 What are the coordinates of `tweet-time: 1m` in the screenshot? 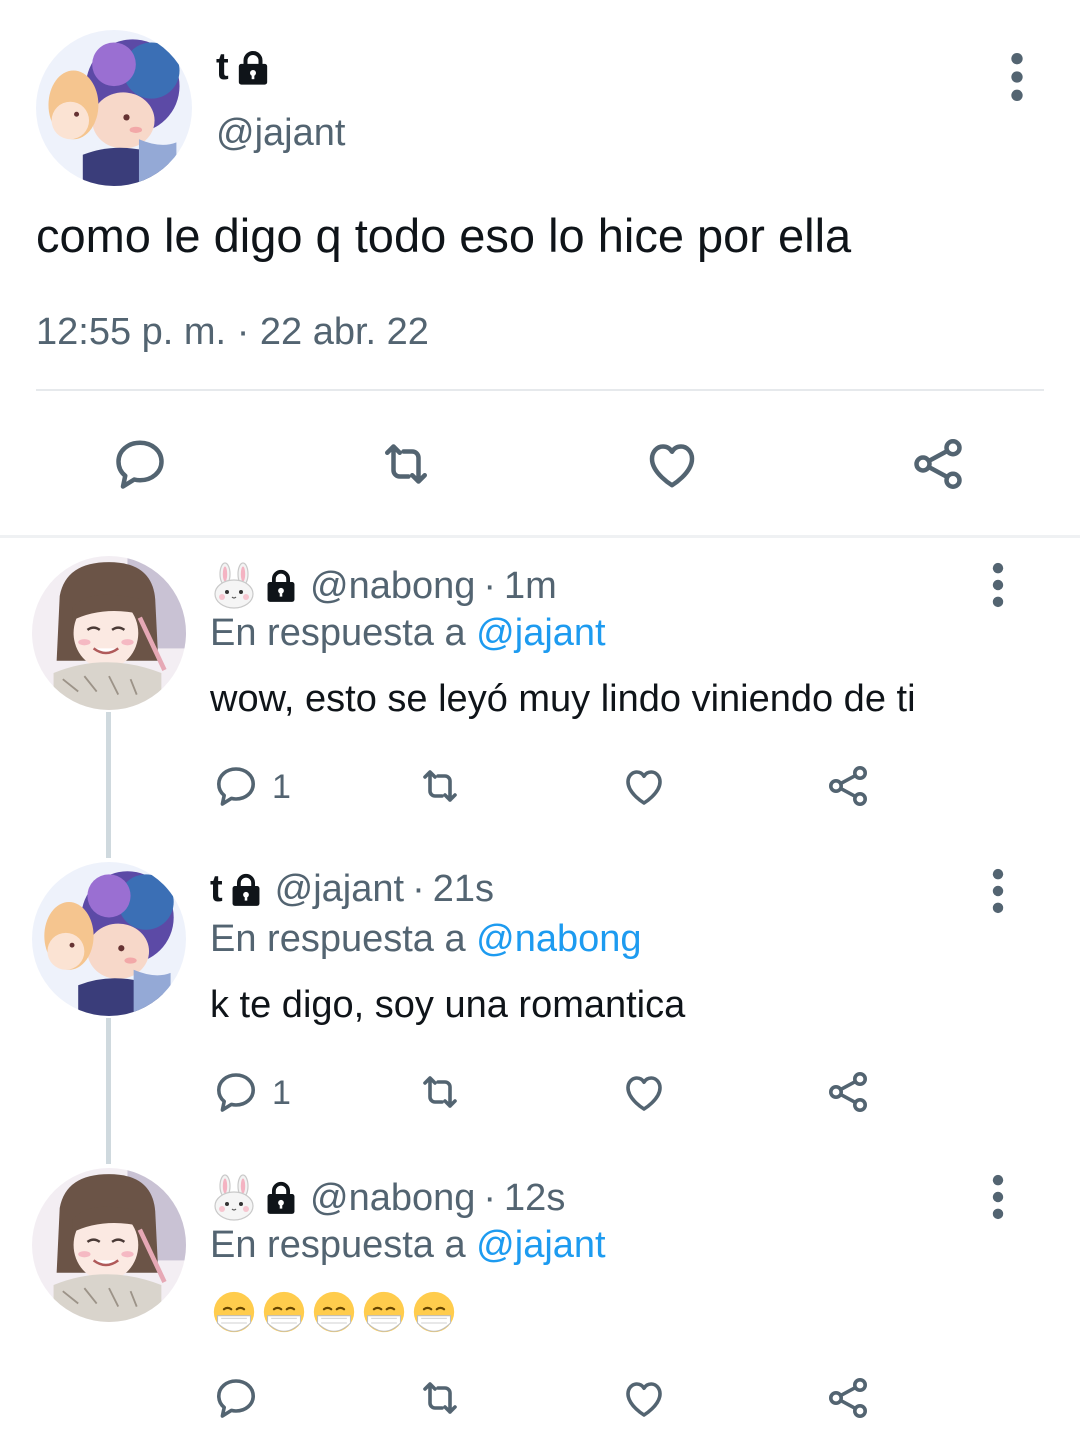 It's located at (530, 586).